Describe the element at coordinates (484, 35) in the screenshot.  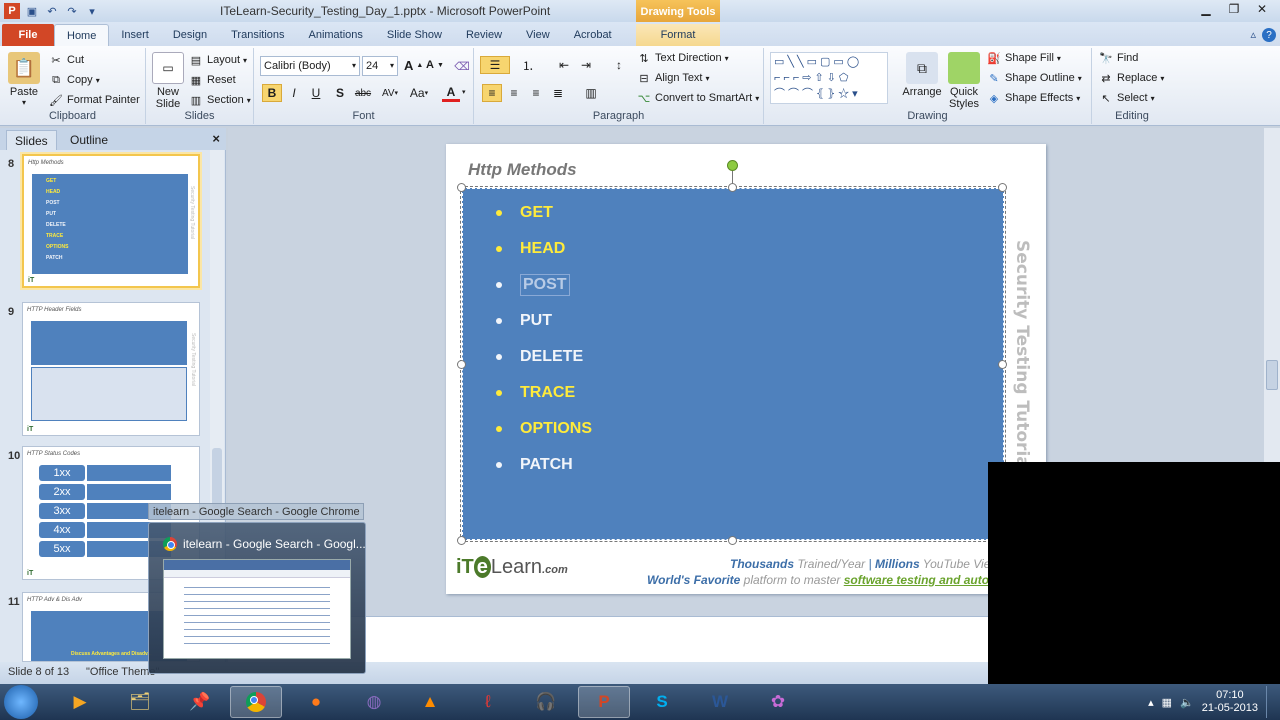
I see `tab-review: Review` at that location.